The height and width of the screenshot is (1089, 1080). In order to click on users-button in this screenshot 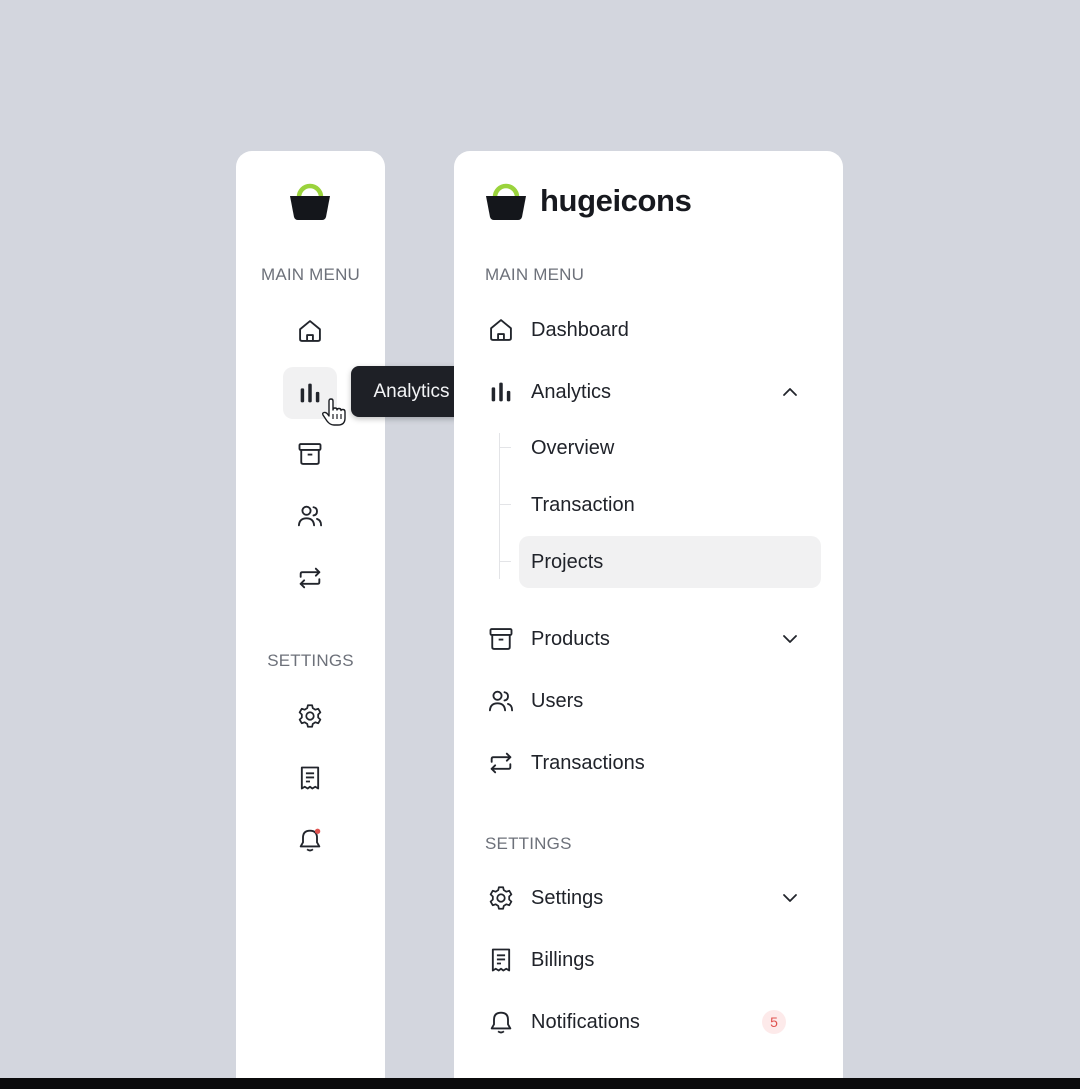, I will do `click(310, 516)`.